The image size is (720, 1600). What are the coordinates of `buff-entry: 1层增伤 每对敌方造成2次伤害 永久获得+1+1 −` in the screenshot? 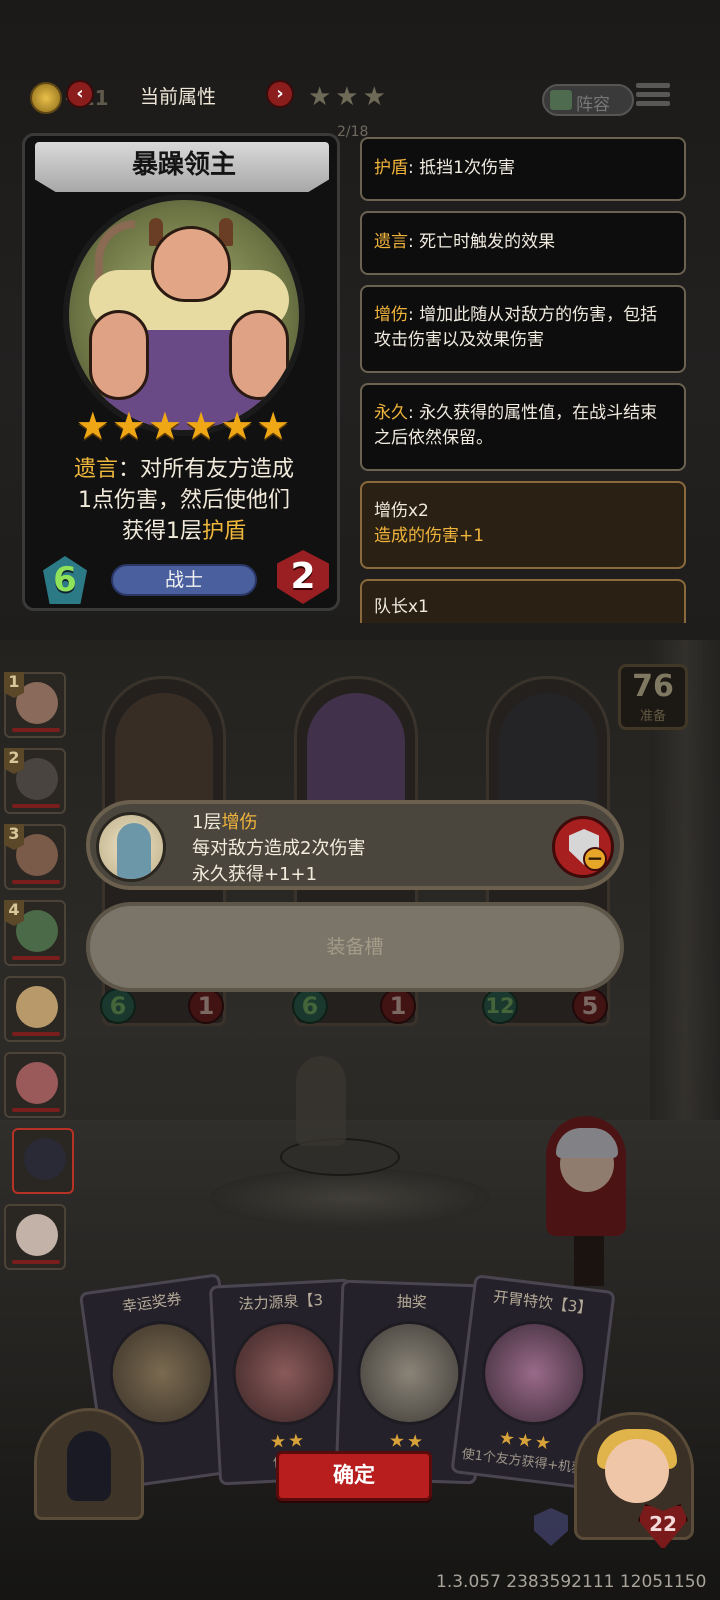 It's located at (355, 845).